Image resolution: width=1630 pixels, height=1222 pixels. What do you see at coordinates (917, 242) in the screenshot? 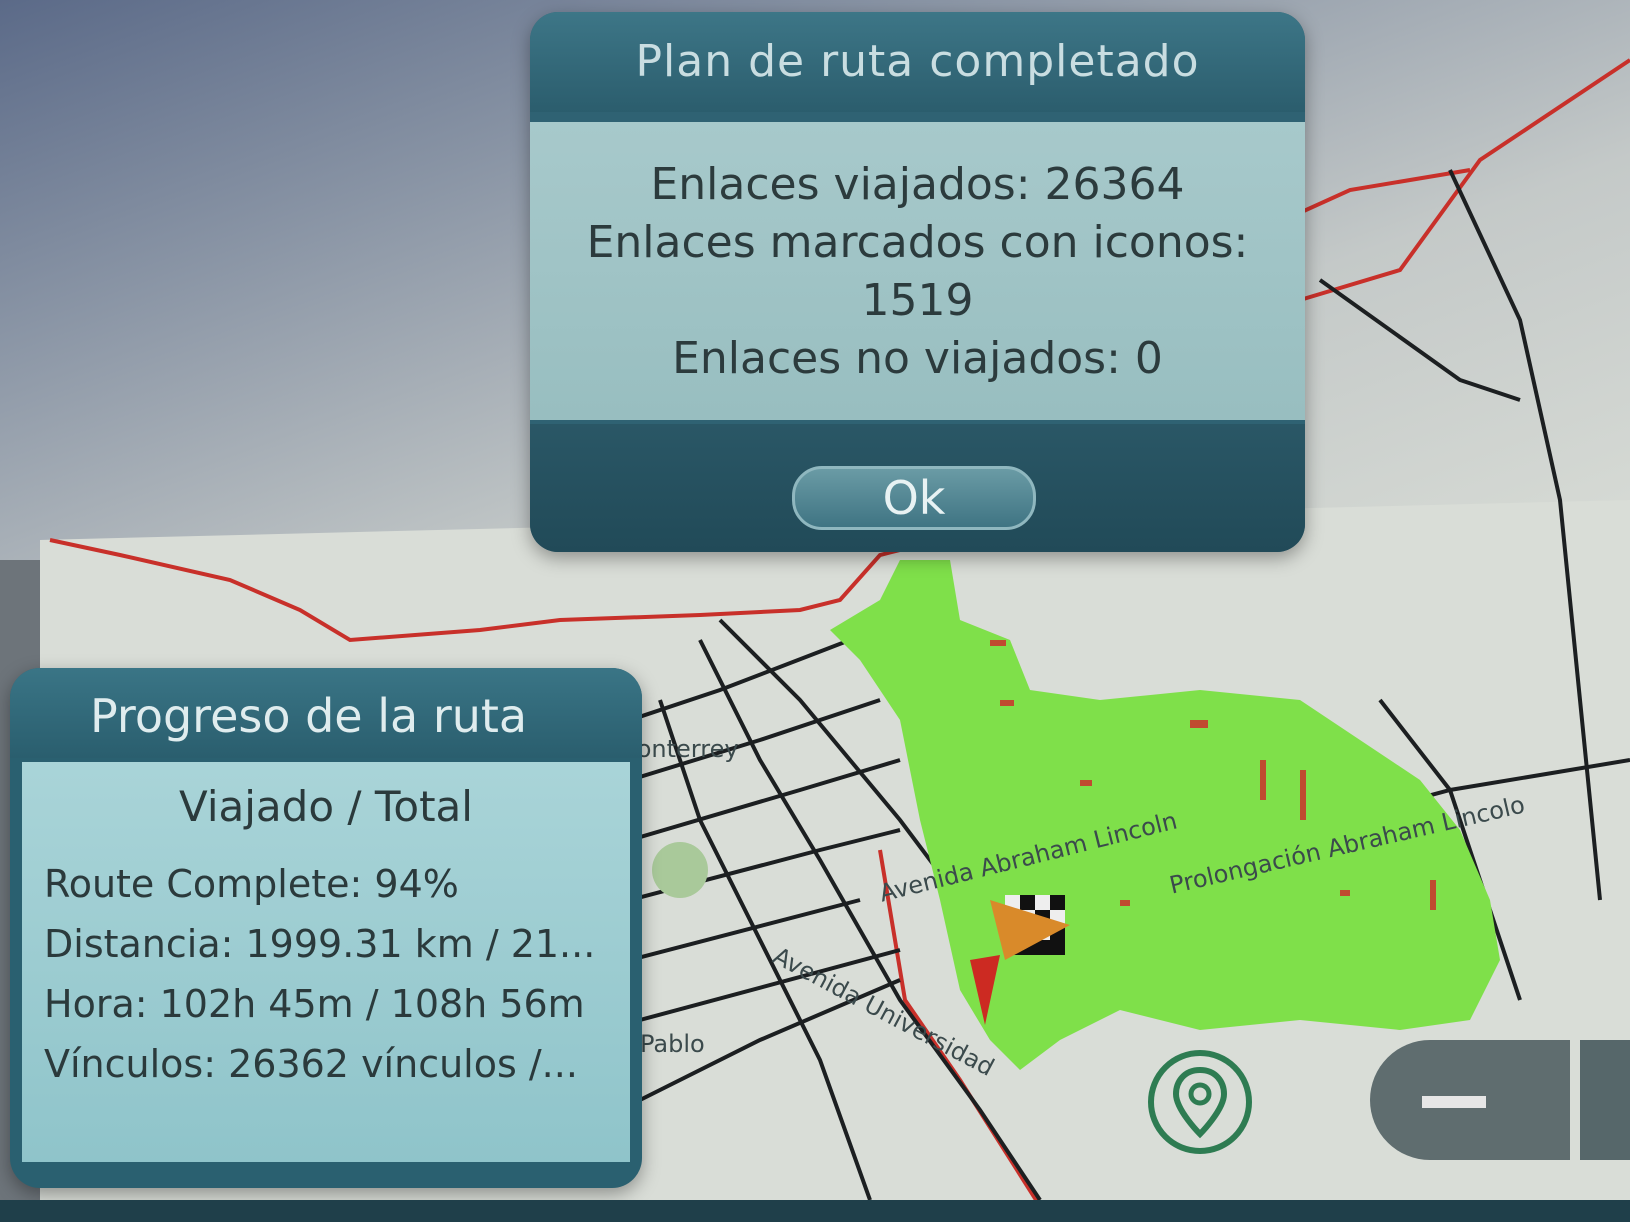
I see `links-marked-line: Enlaces marcados con iconos:` at bounding box center [917, 242].